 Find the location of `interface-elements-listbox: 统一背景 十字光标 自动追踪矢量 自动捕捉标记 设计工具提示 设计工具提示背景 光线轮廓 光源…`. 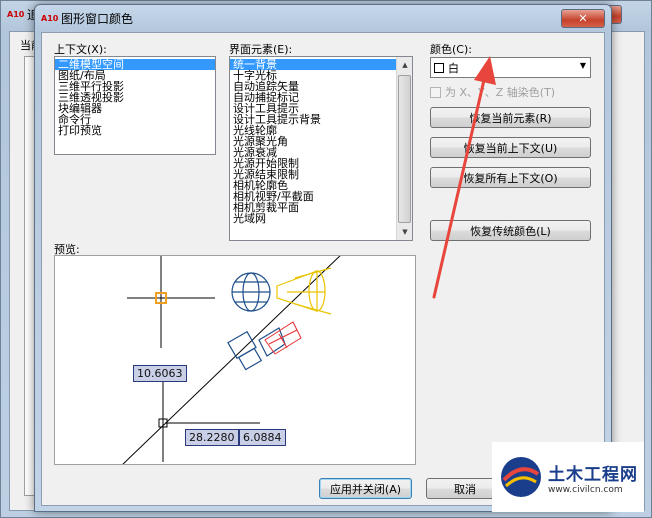

interface-elements-listbox: 统一背景 十字光标 自动追踪矢量 自动捕捉标记 设计工具提示 设计工具提示背景 光线轮廓 光源… is located at coordinates (321, 148).